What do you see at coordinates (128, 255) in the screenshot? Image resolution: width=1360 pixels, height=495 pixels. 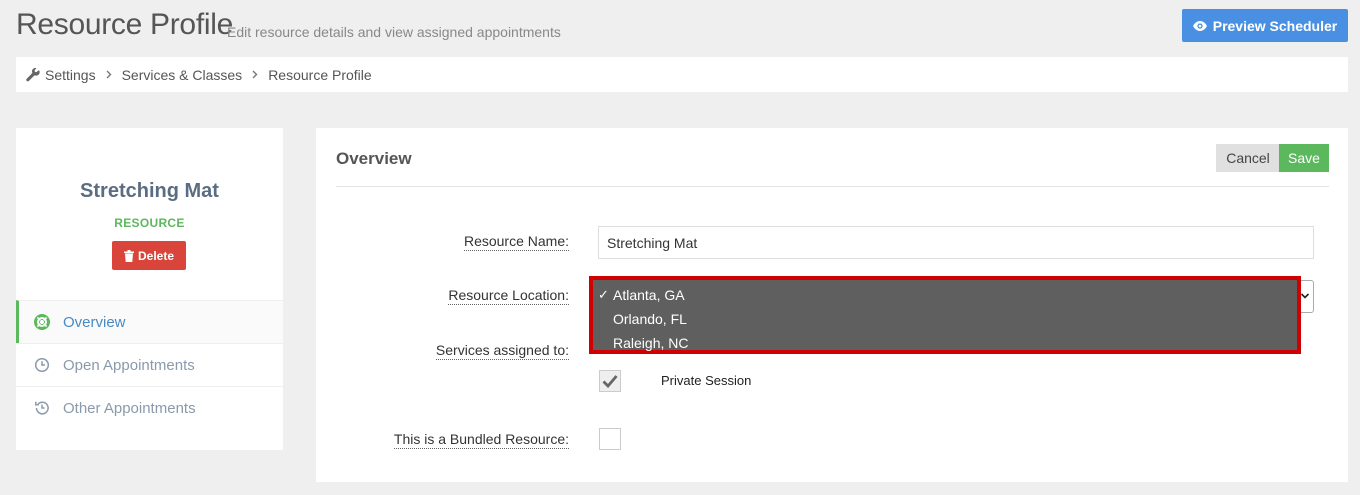 I see `trash-icon` at bounding box center [128, 255].